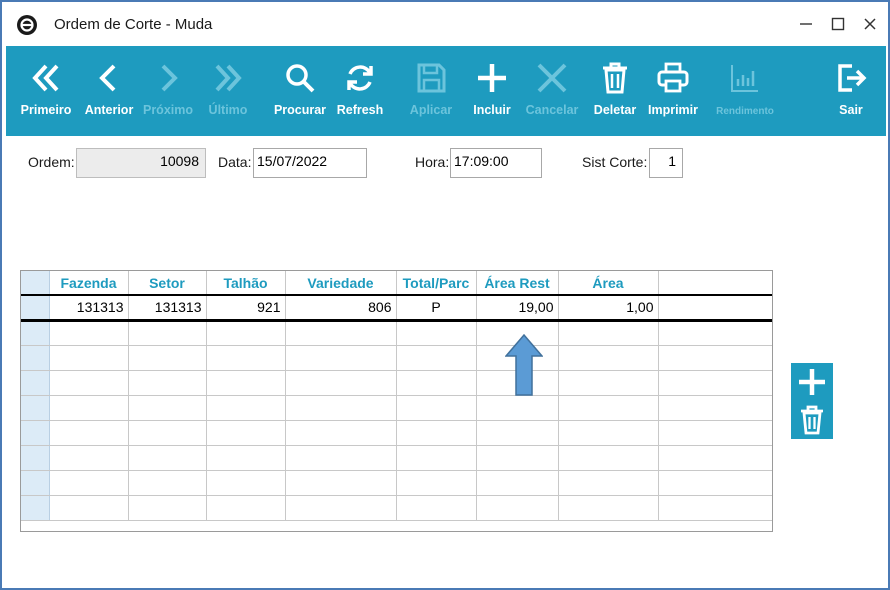 The height and width of the screenshot is (590, 890). I want to click on cell-setor: 131313, so click(167, 308).